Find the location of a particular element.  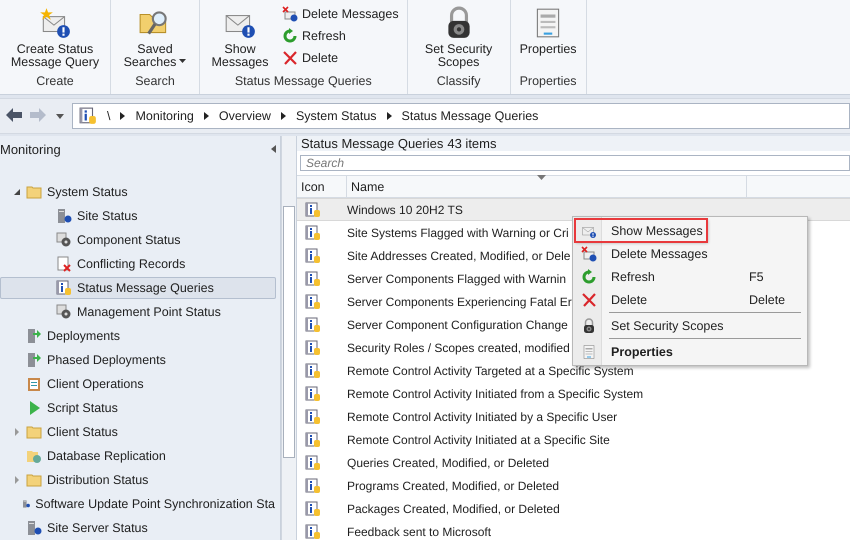

table-cell: Feedback sent to Microsoft is located at coordinates (419, 531).